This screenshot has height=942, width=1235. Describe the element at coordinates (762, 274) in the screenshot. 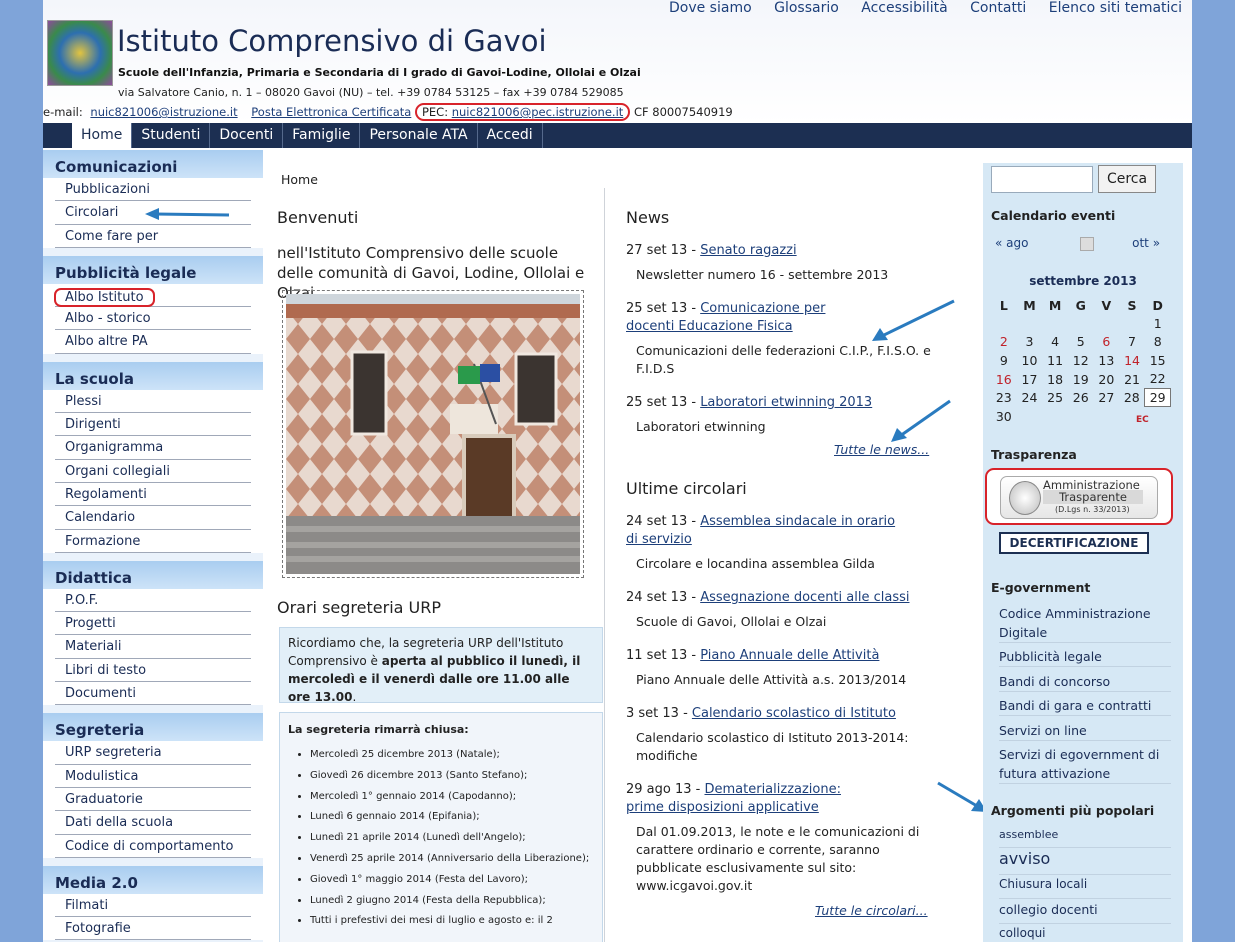

I see `news-summary: Newsletter numero 16 - settembre 2013` at that location.